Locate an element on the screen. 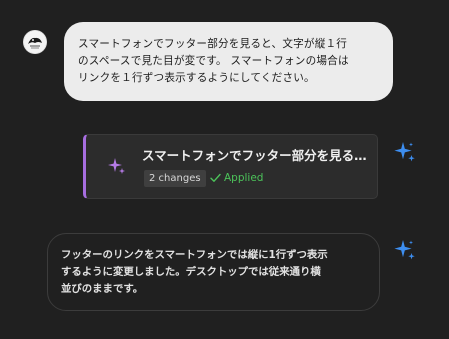 The image size is (449, 339). assistant-message-line: するように変更しました。デスクトップでは従来通り横 is located at coordinates (191, 272).